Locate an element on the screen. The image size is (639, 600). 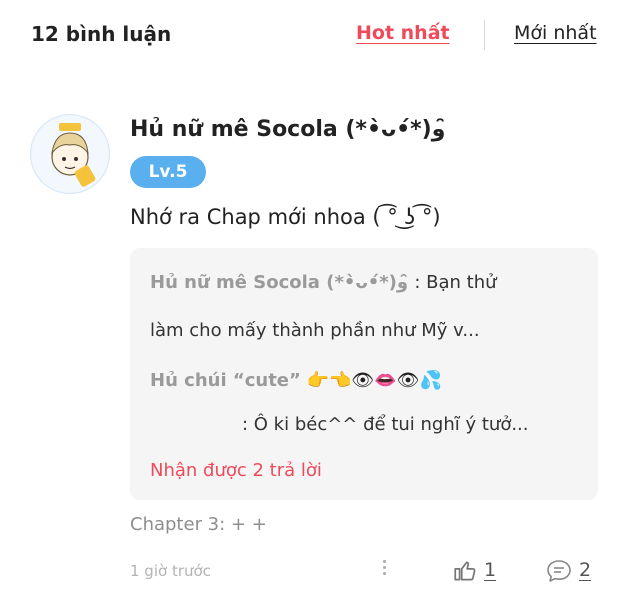
like-count: 1 is located at coordinates (490, 570).